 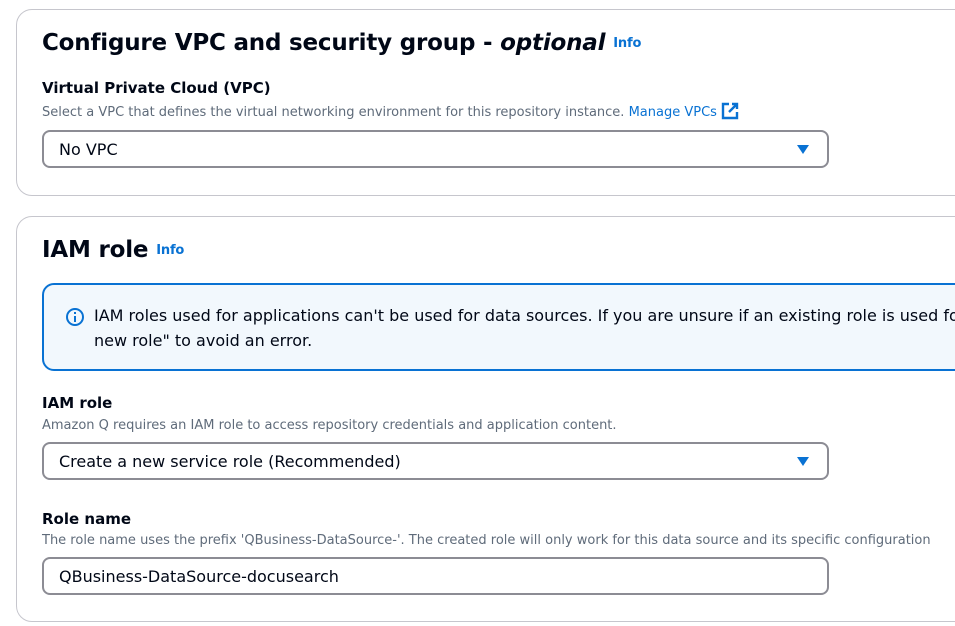 I want to click on iam-role-select-value: Create a new service role (Recommended), so click(x=230, y=461).